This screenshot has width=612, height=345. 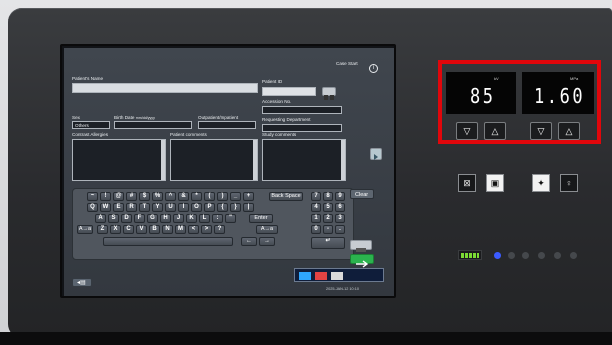 What do you see at coordinates (376, 154) in the screenshot?
I see `arrow-right-icon` at bounding box center [376, 154].